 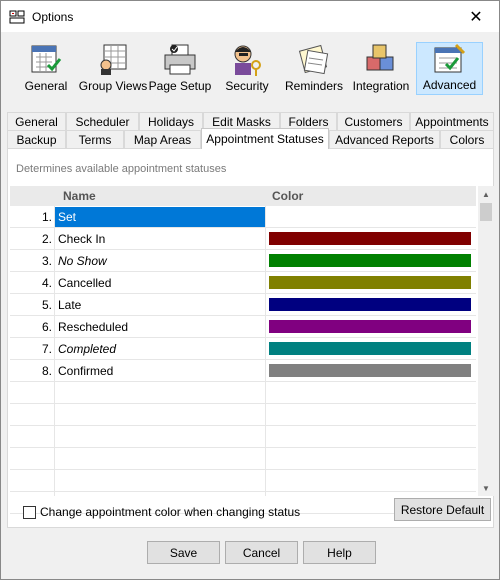 I want to click on title-bar: Options ✕, so click(x=250, y=16).